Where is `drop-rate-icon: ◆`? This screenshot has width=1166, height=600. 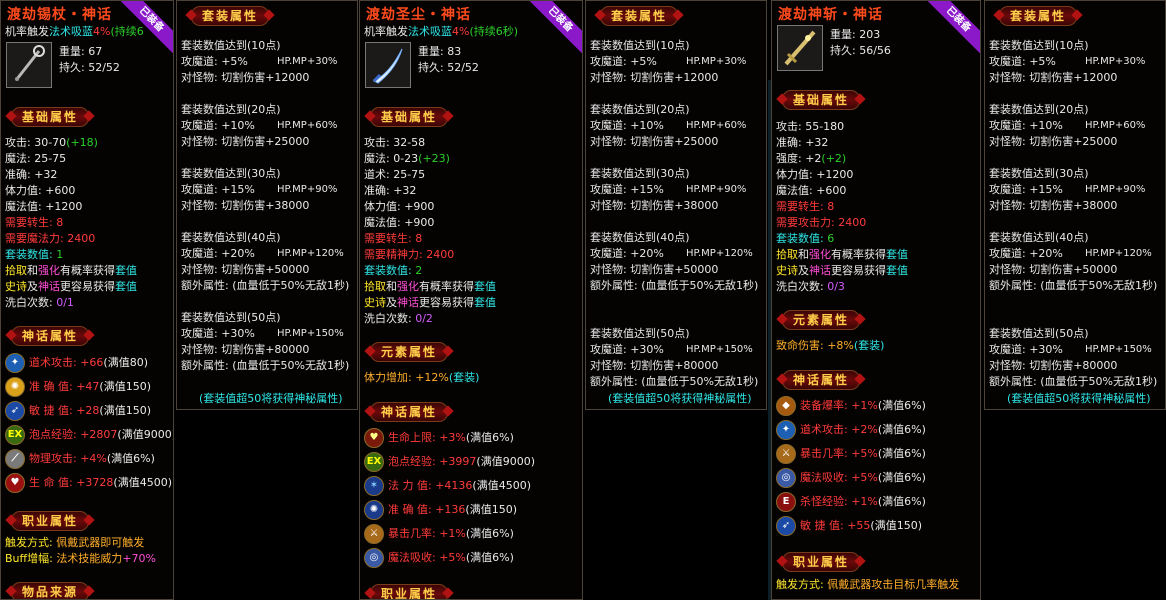
drop-rate-icon: ◆ is located at coordinates (786, 406).